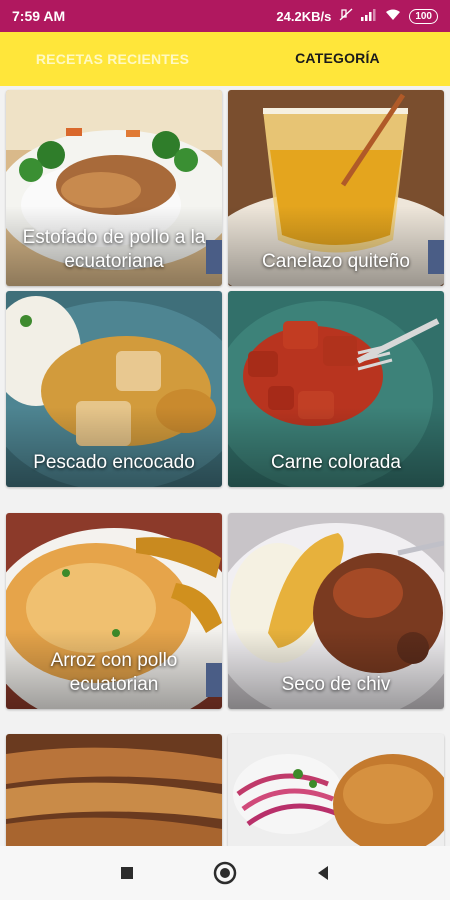 This screenshot has width=450, height=900. What do you see at coordinates (336, 462) in the screenshot?
I see `recipe-title: Carne colorada` at bounding box center [336, 462].